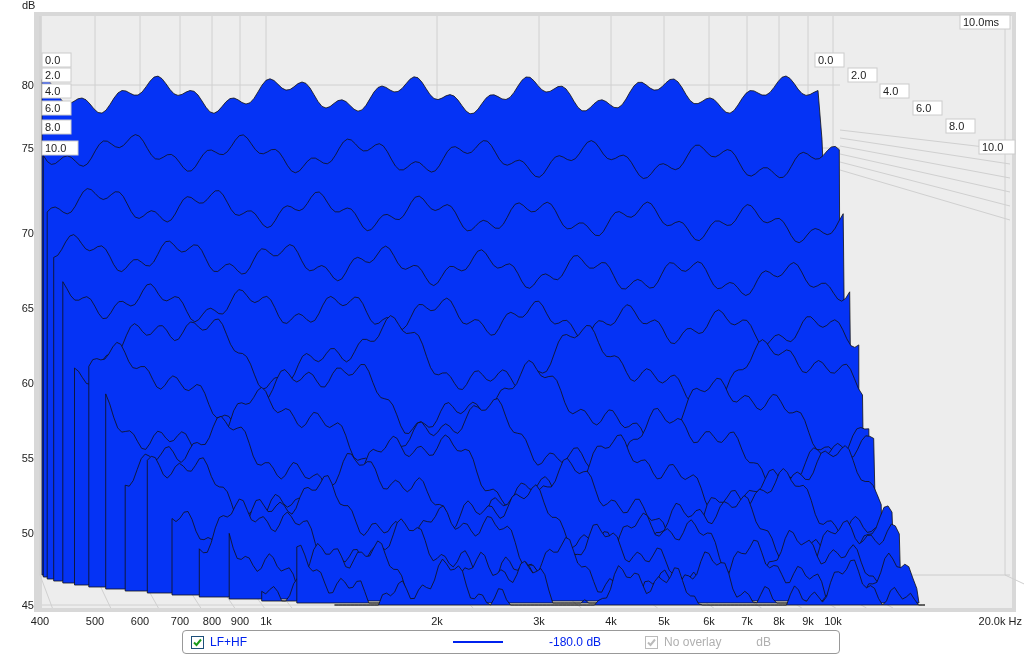  Describe the element at coordinates (40, 621) in the screenshot. I see `axis-tick-label: 400` at that location.